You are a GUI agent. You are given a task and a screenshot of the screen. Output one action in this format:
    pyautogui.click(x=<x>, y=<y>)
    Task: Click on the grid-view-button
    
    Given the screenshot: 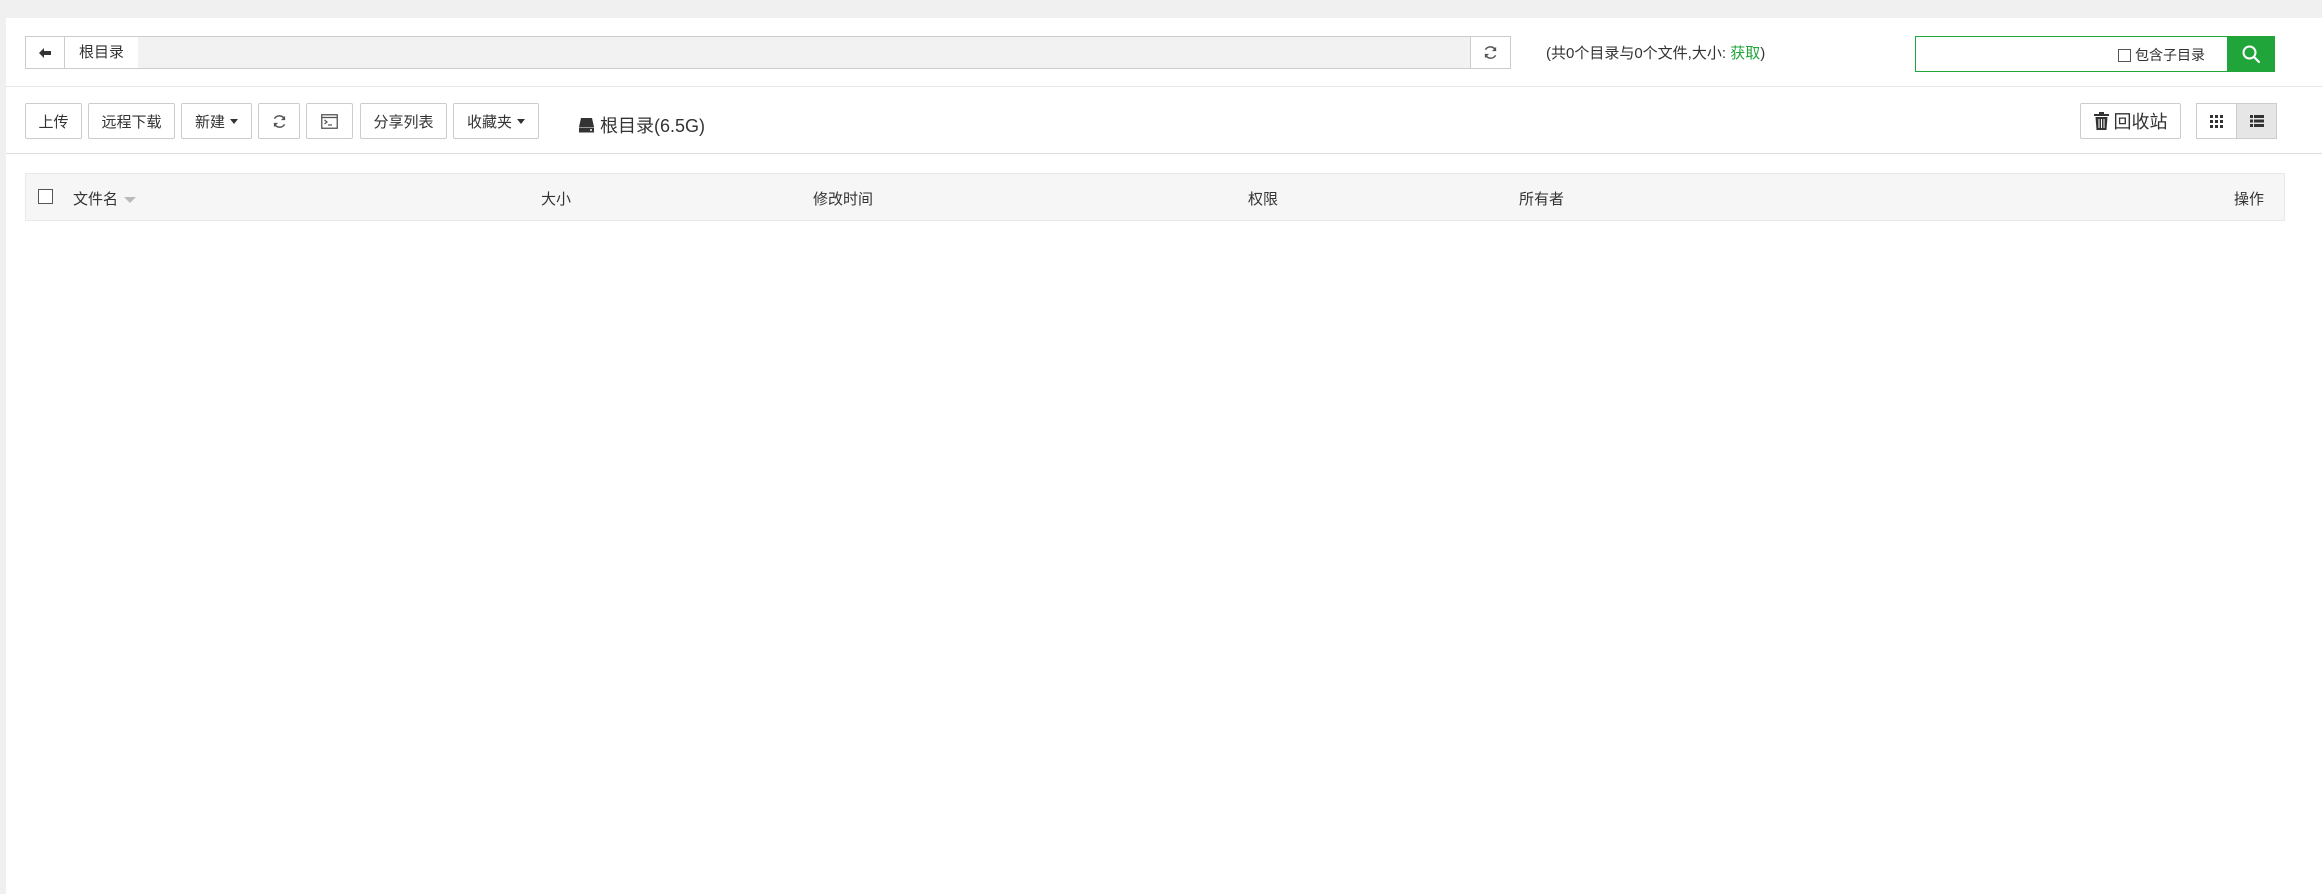 What is the action you would take?
    pyautogui.click(x=2216, y=121)
    